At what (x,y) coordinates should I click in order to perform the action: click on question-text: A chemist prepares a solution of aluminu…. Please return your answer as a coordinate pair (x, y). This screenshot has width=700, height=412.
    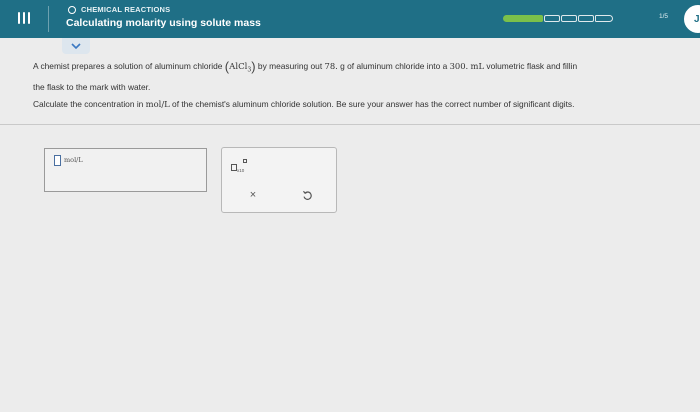
    Looking at the image, I should click on (366, 77).